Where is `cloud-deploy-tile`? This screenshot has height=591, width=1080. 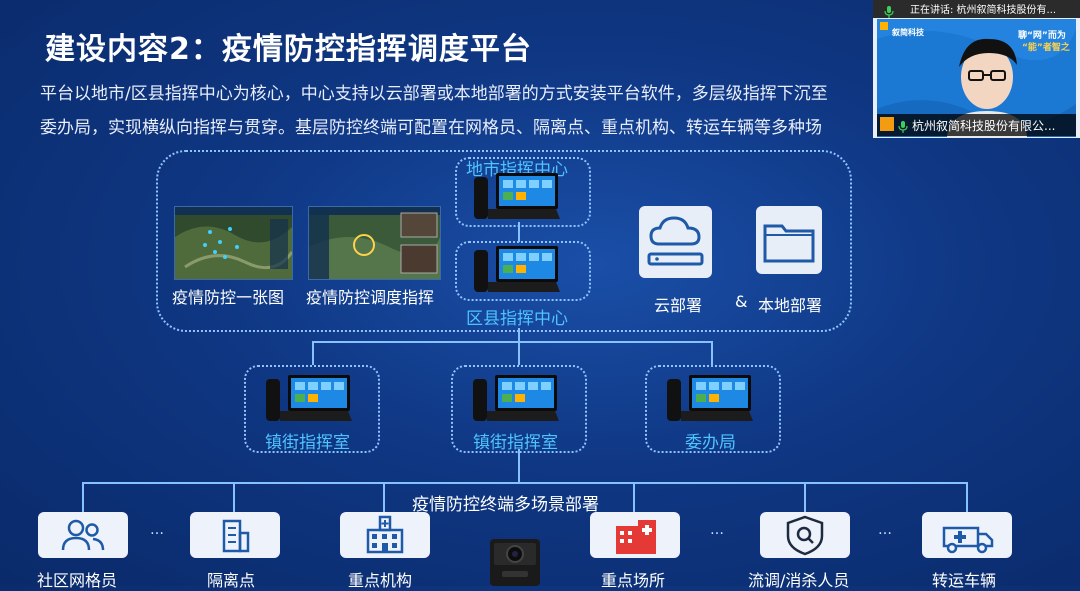 cloud-deploy-tile is located at coordinates (675, 242).